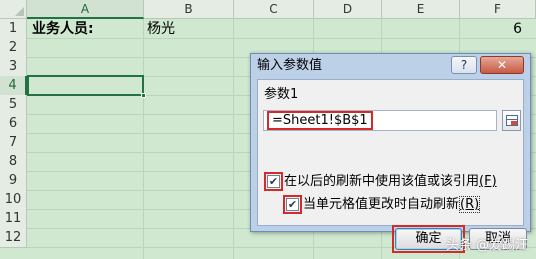 The width and height of the screenshot is (536, 259). I want to click on auto-refresh-label-text: 当单元格值更改时自动刷新, so click(381, 204).